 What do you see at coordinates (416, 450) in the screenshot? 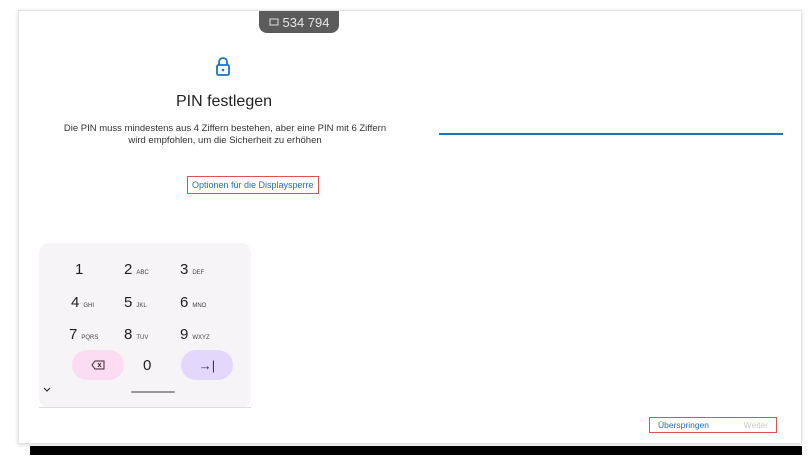
I see `bottom-bar` at bounding box center [416, 450].